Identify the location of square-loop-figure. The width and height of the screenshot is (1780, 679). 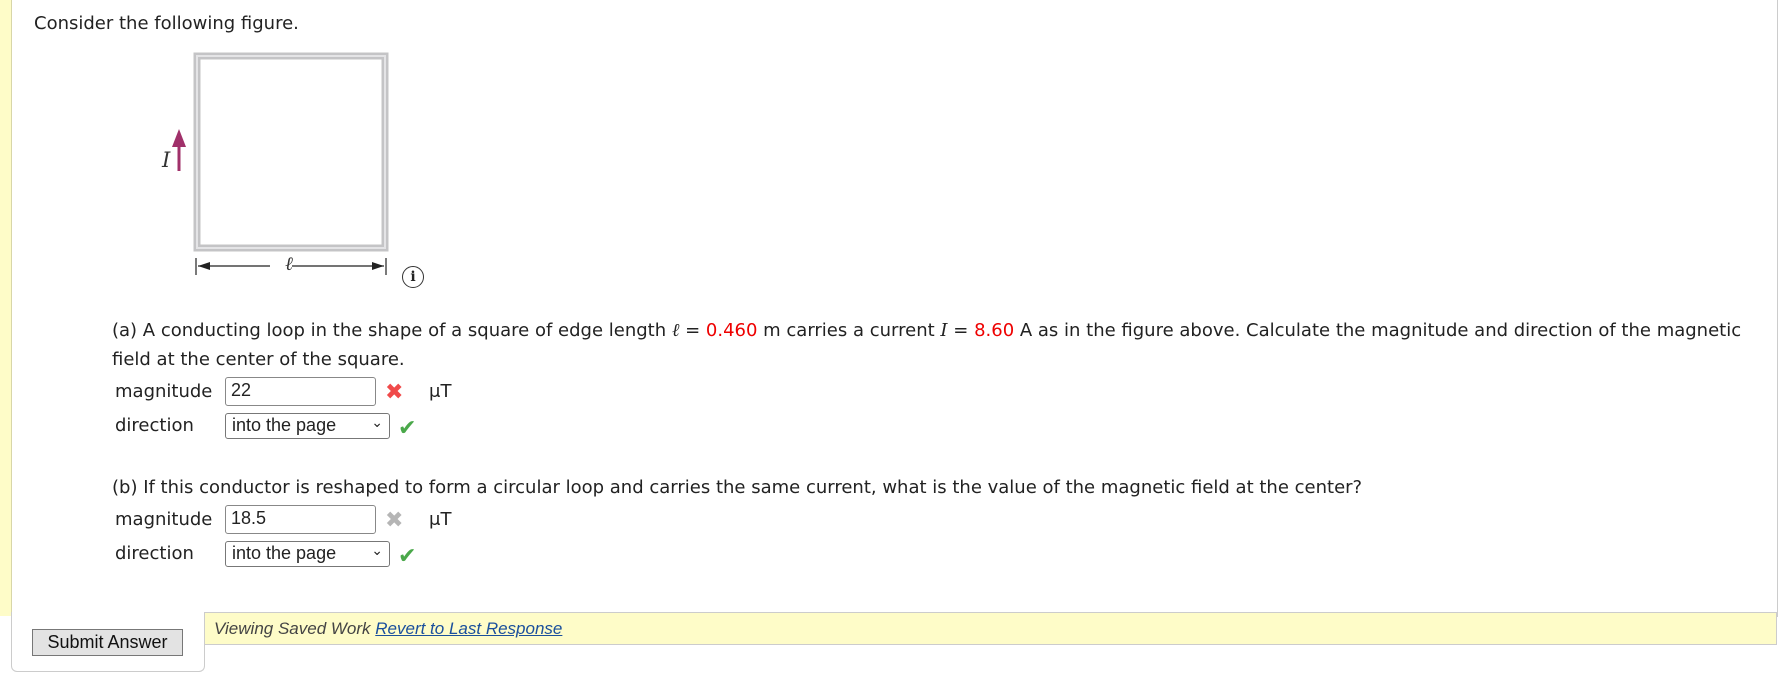
(280, 163).